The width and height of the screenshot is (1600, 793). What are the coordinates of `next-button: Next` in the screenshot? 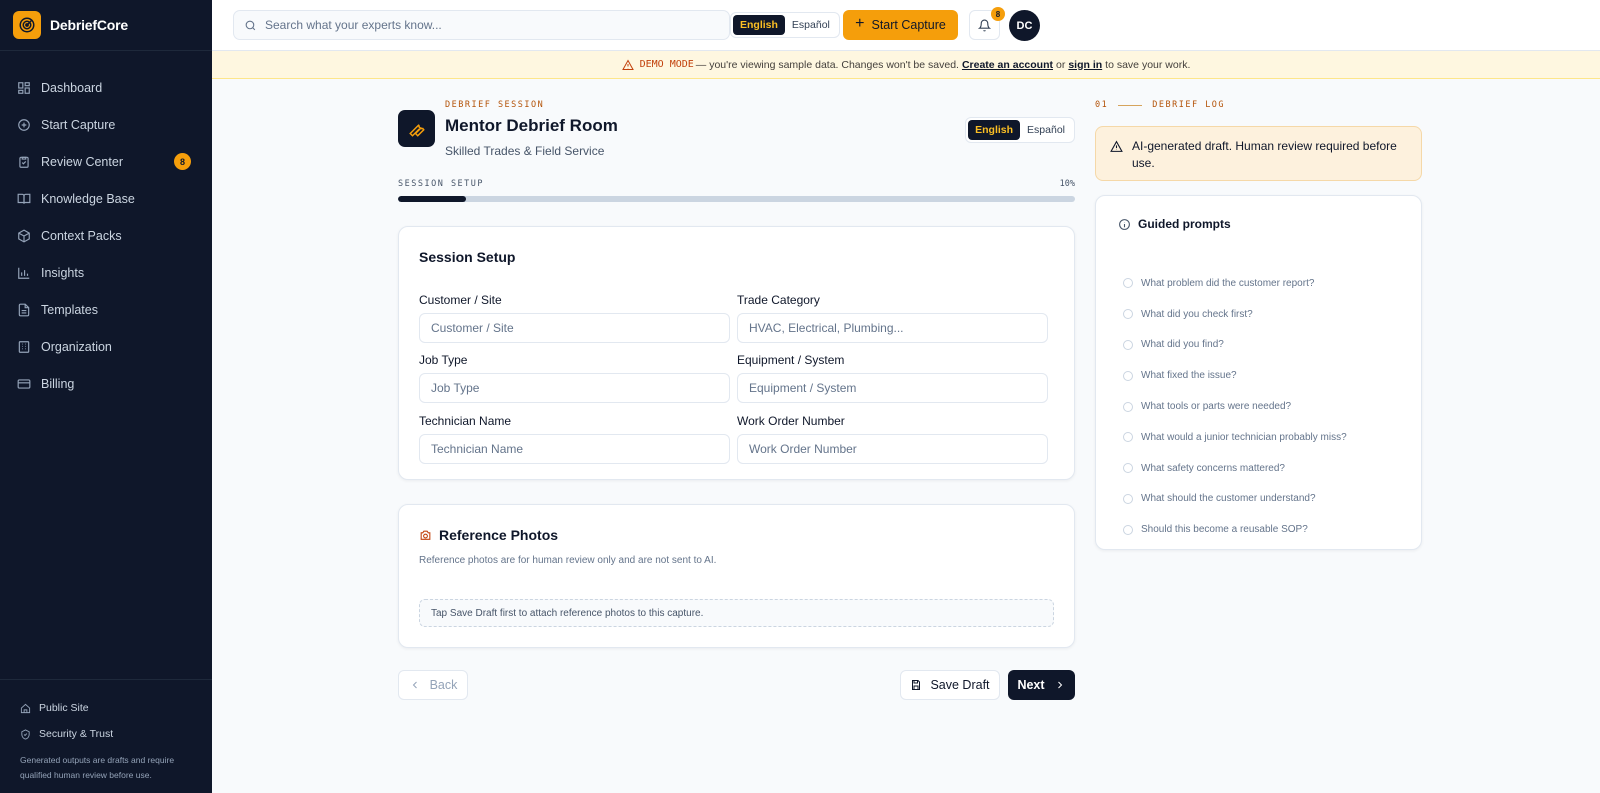 It's located at (1041, 685).